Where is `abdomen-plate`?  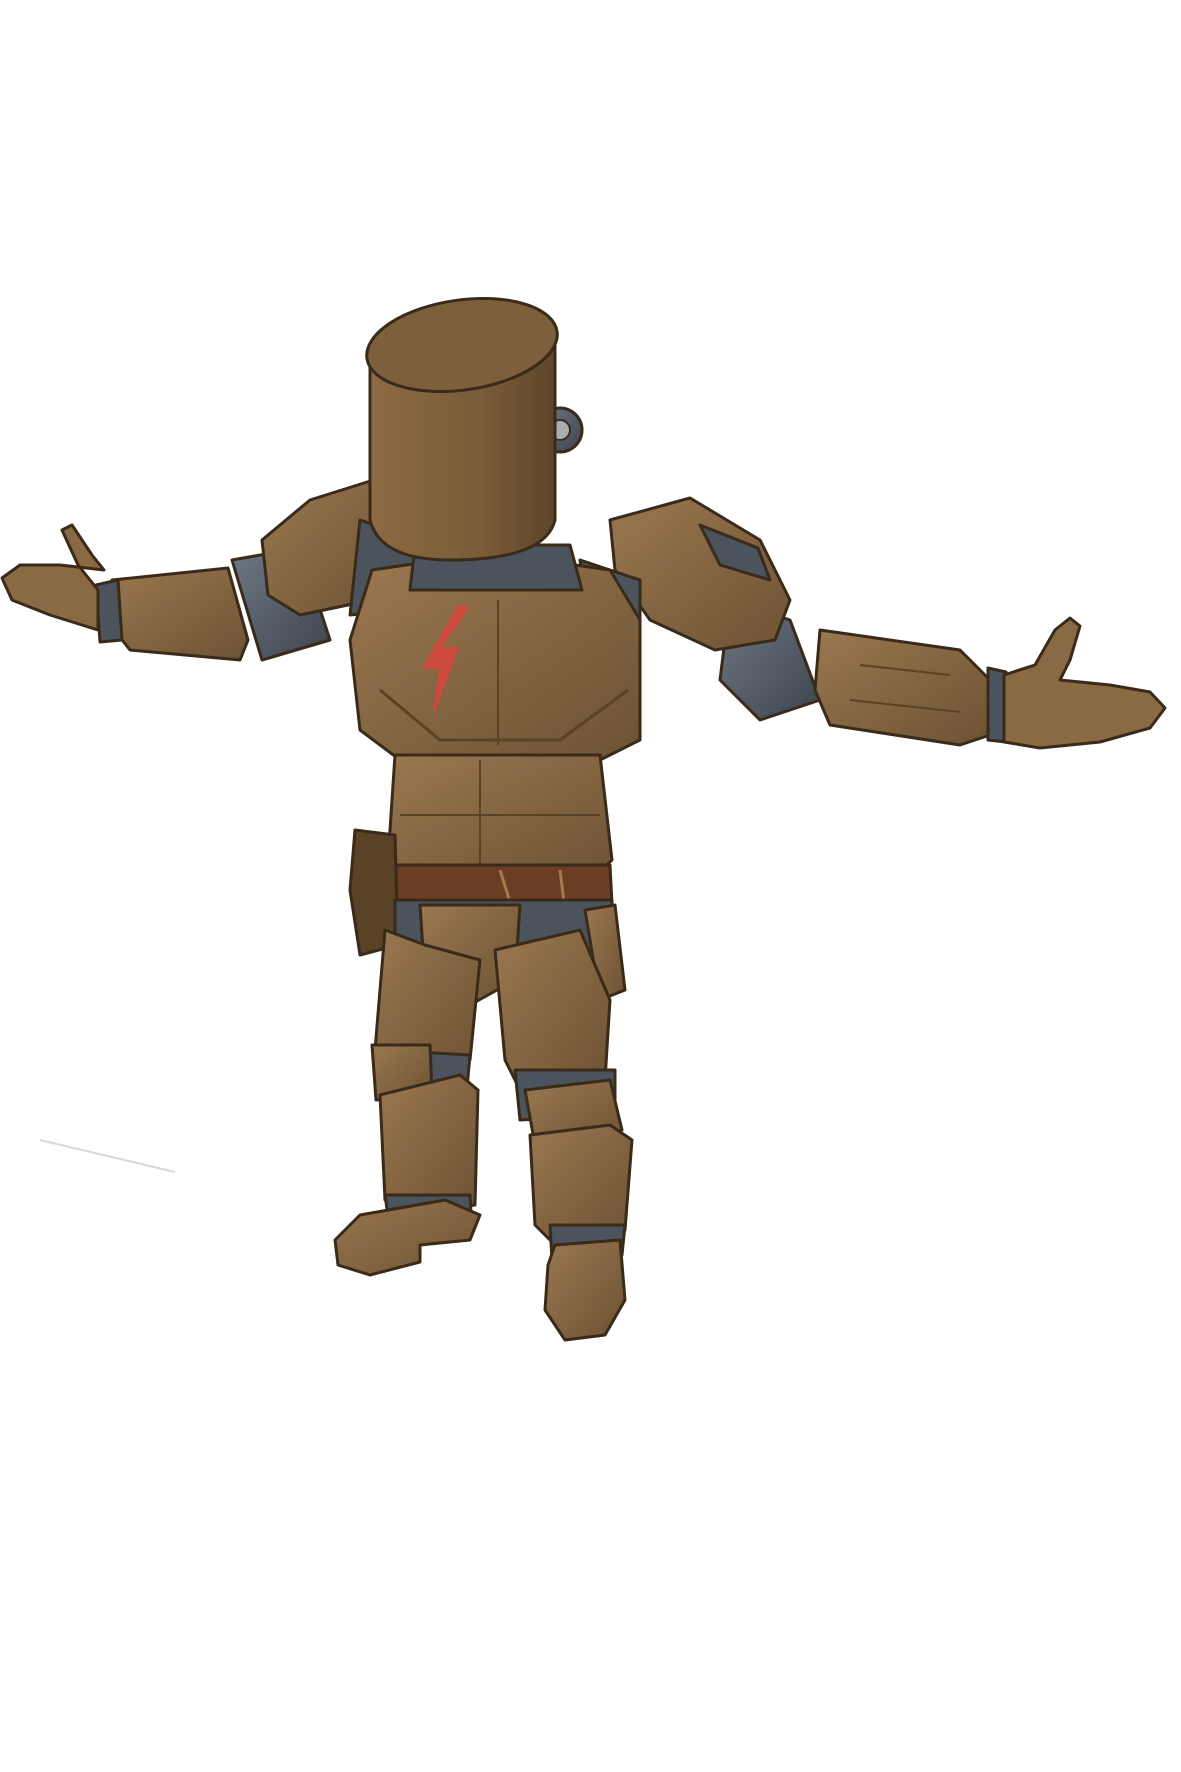
abdomen-plate is located at coordinates (500, 817).